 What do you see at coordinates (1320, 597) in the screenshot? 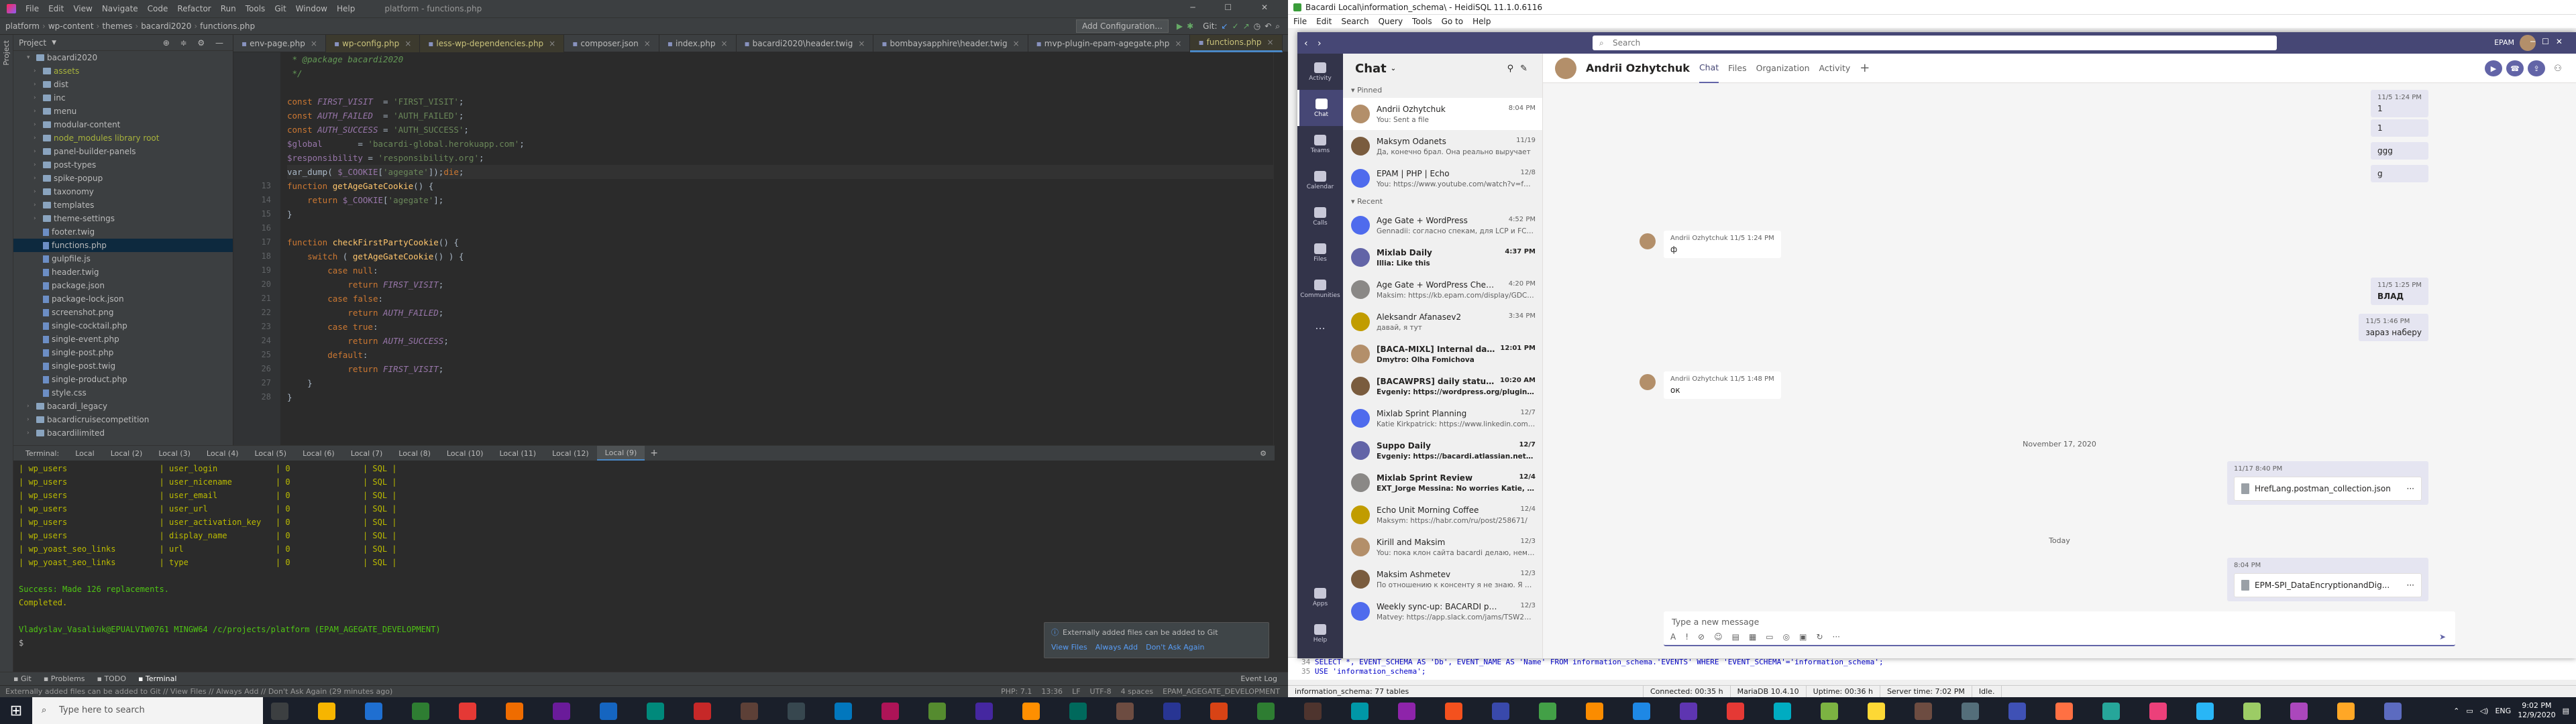
I see `rail-item-apps: Apps` at bounding box center [1320, 597].